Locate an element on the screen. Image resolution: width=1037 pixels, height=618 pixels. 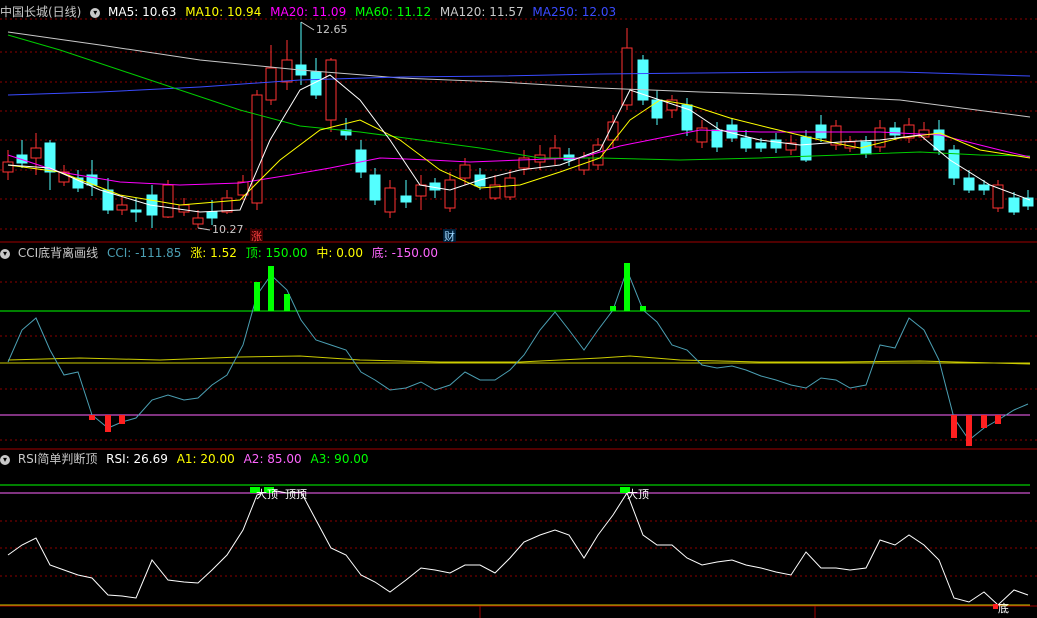
rsi-a1: A1: 20.00 is located at coordinates (205, 459).